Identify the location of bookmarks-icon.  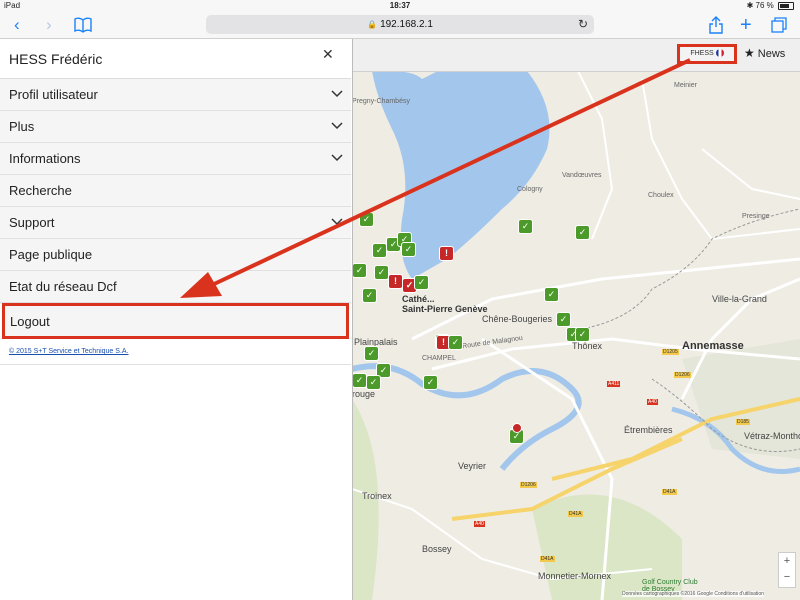
(83, 26).